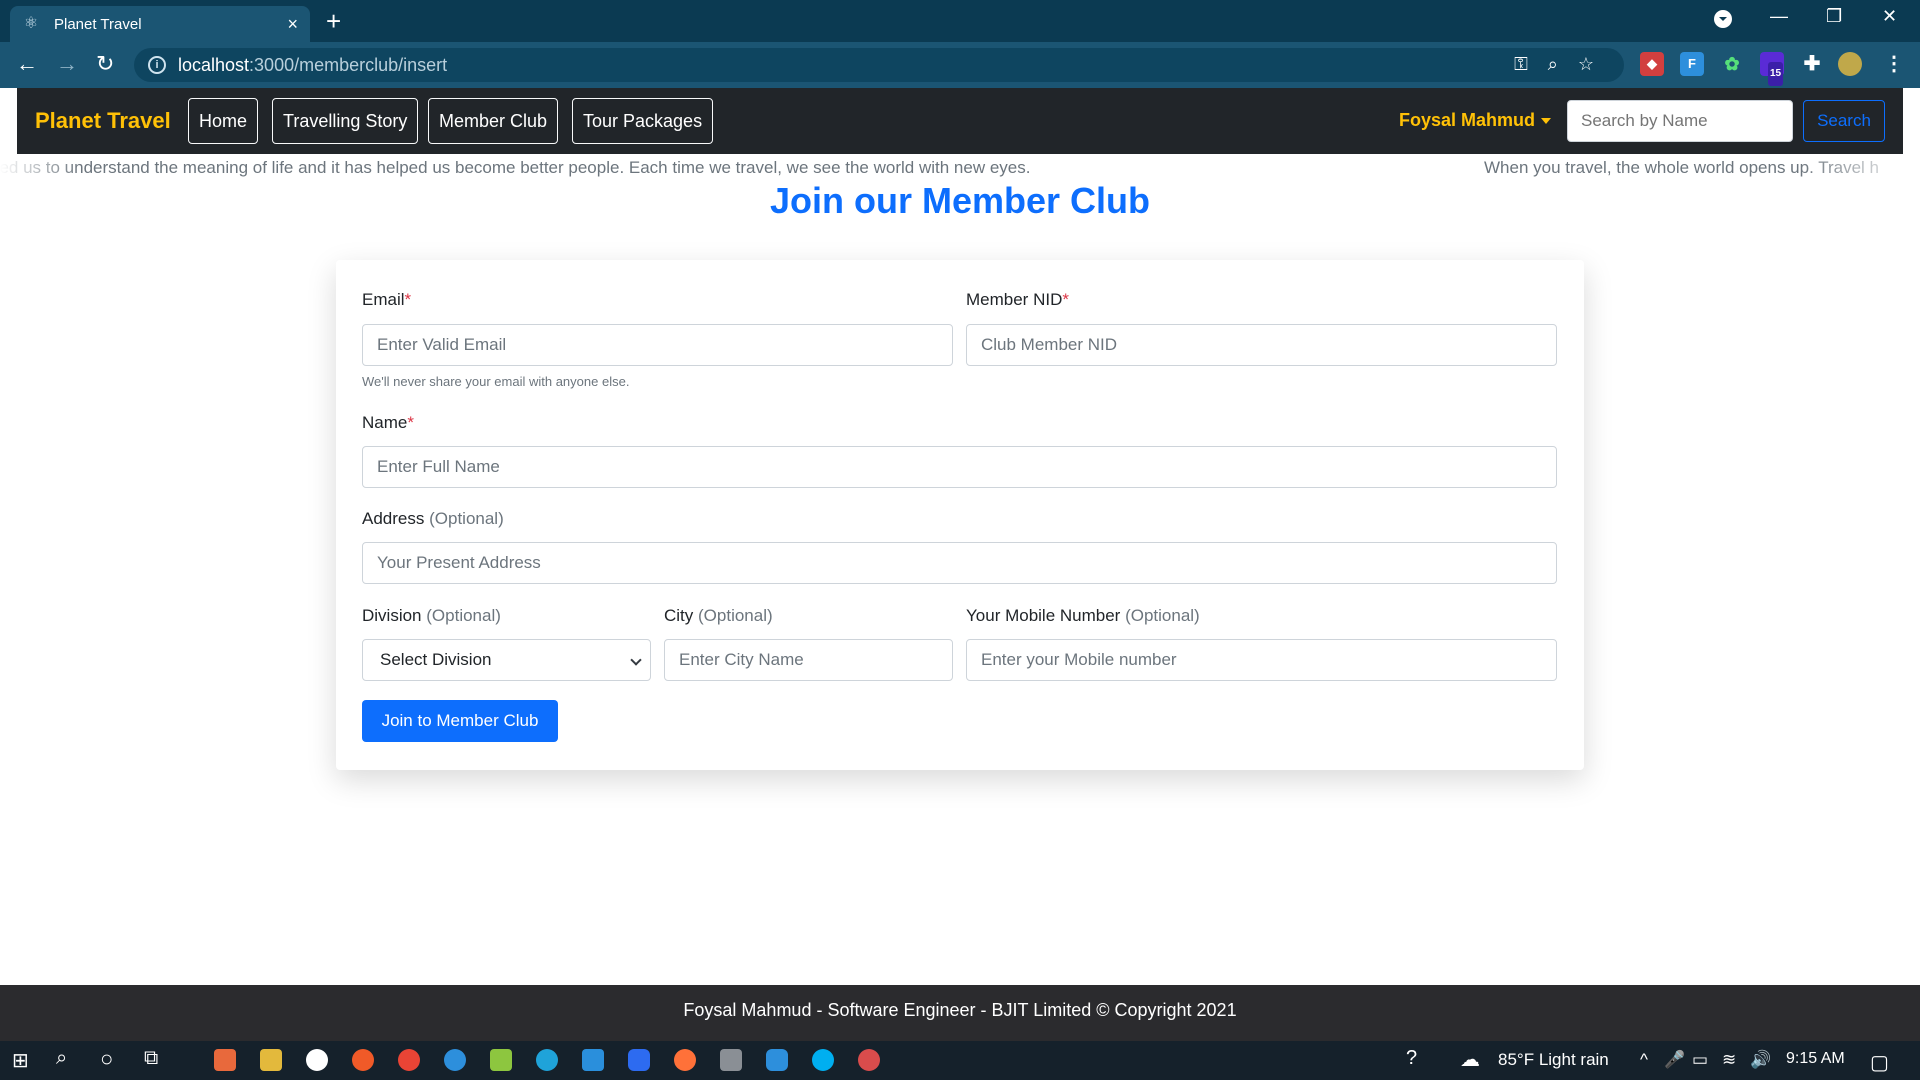 This screenshot has height=1080, width=1920. What do you see at coordinates (61, 1058) in the screenshot?
I see `search-icon: ⌕` at bounding box center [61, 1058].